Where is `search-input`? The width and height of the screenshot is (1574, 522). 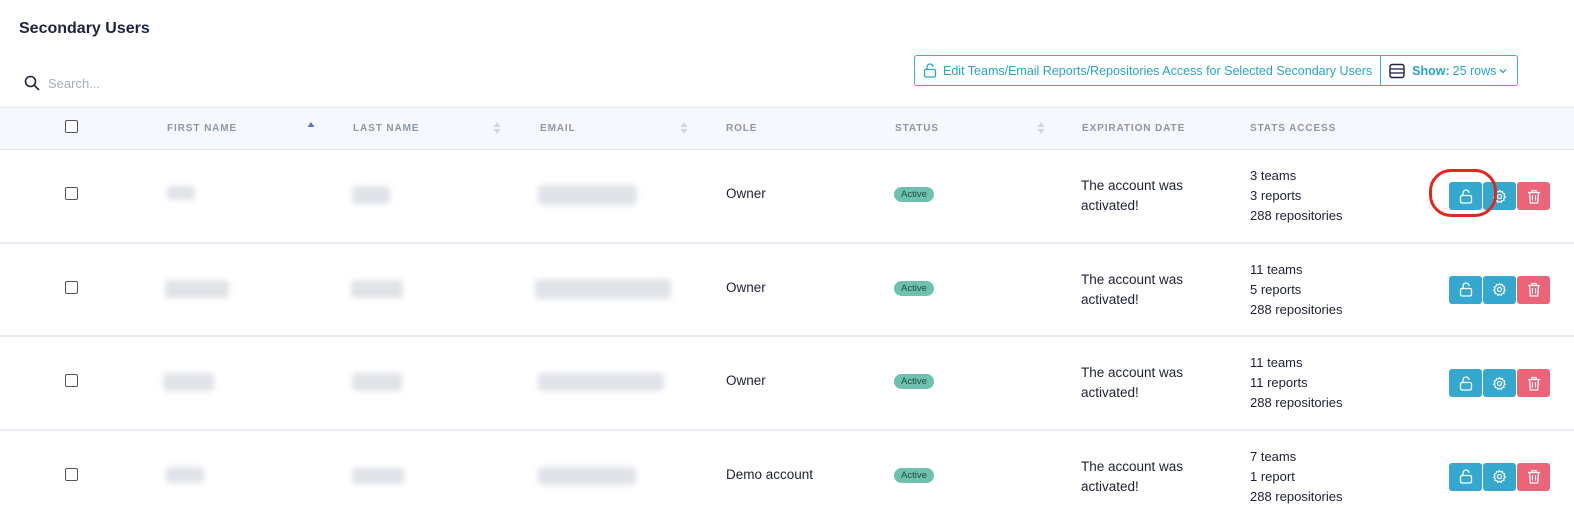
search-input is located at coordinates (198, 83).